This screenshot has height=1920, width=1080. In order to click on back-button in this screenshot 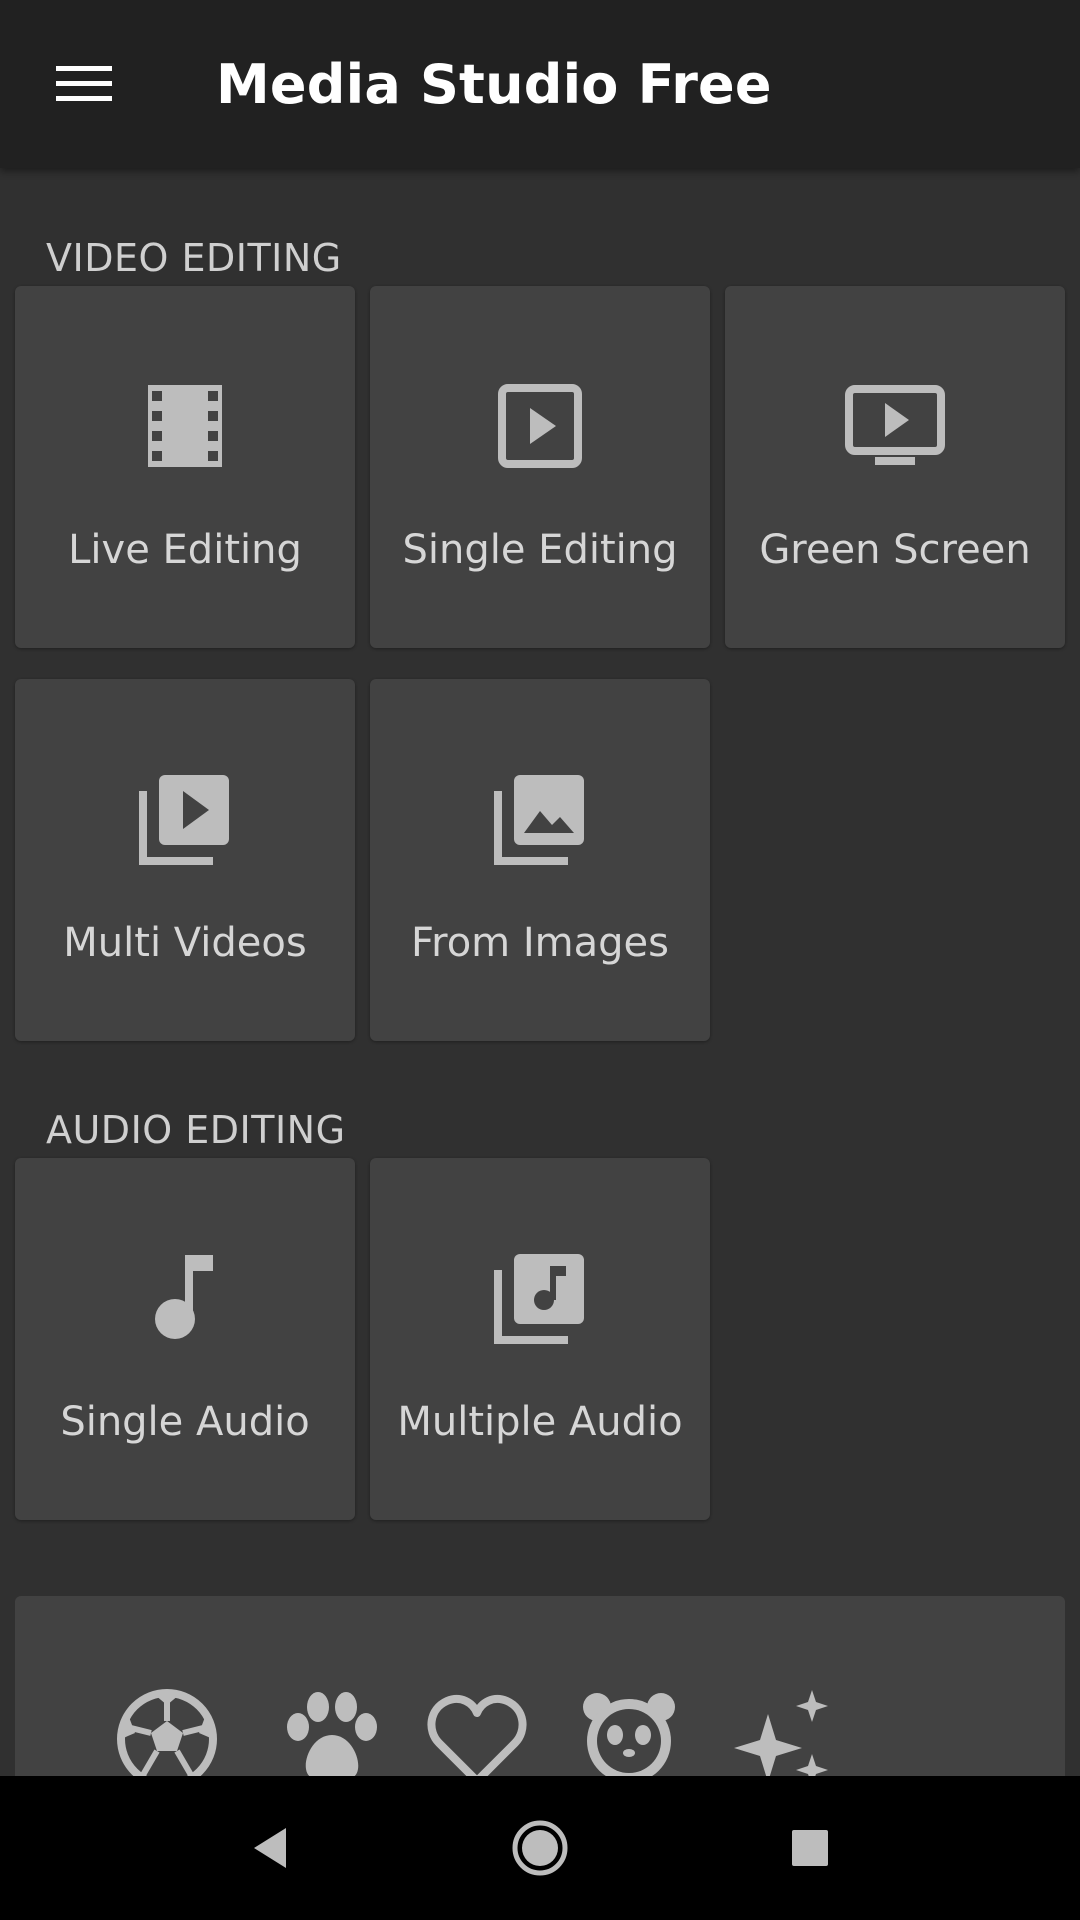, I will do `click(270, 1848)`.